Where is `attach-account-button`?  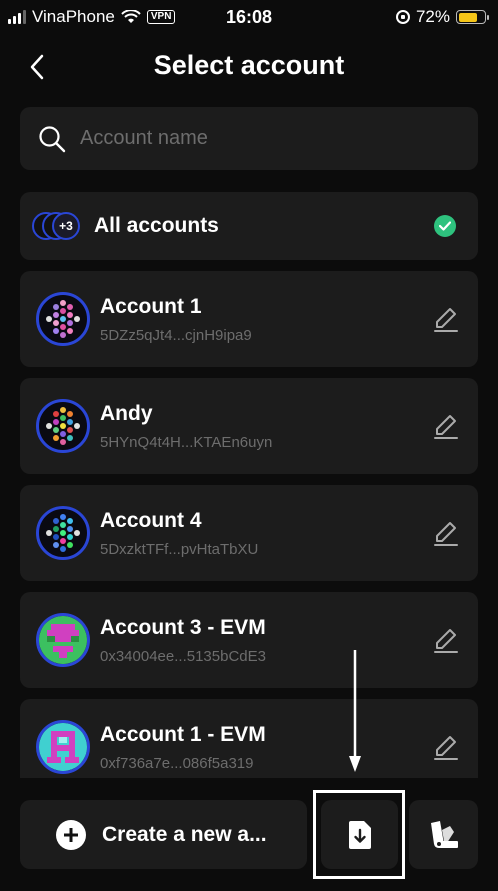 attach-account-button is located at coordinates (443, 834).